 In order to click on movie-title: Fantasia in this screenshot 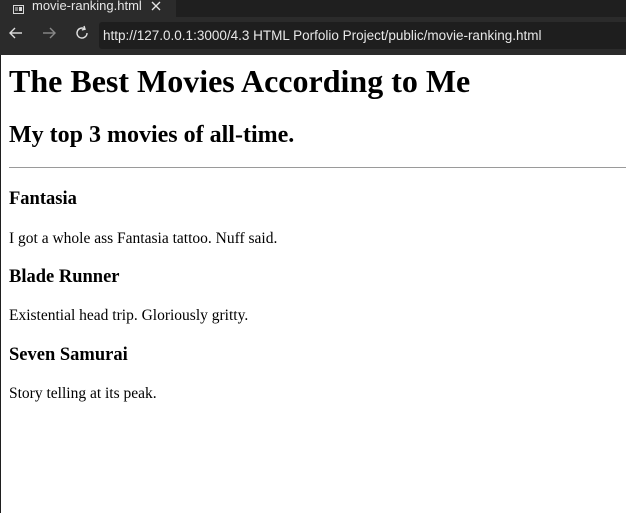, I will do `click(43, 199)`.